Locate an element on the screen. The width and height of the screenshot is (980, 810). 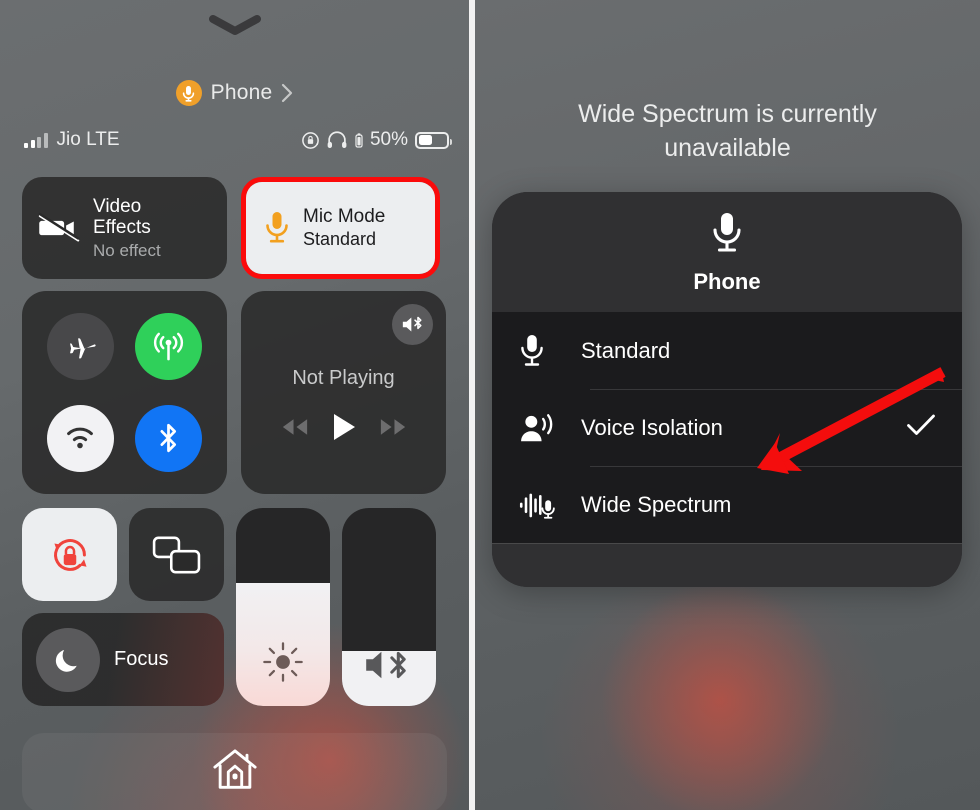
selected-checkmark-icon is located at coordinates (921, 427).